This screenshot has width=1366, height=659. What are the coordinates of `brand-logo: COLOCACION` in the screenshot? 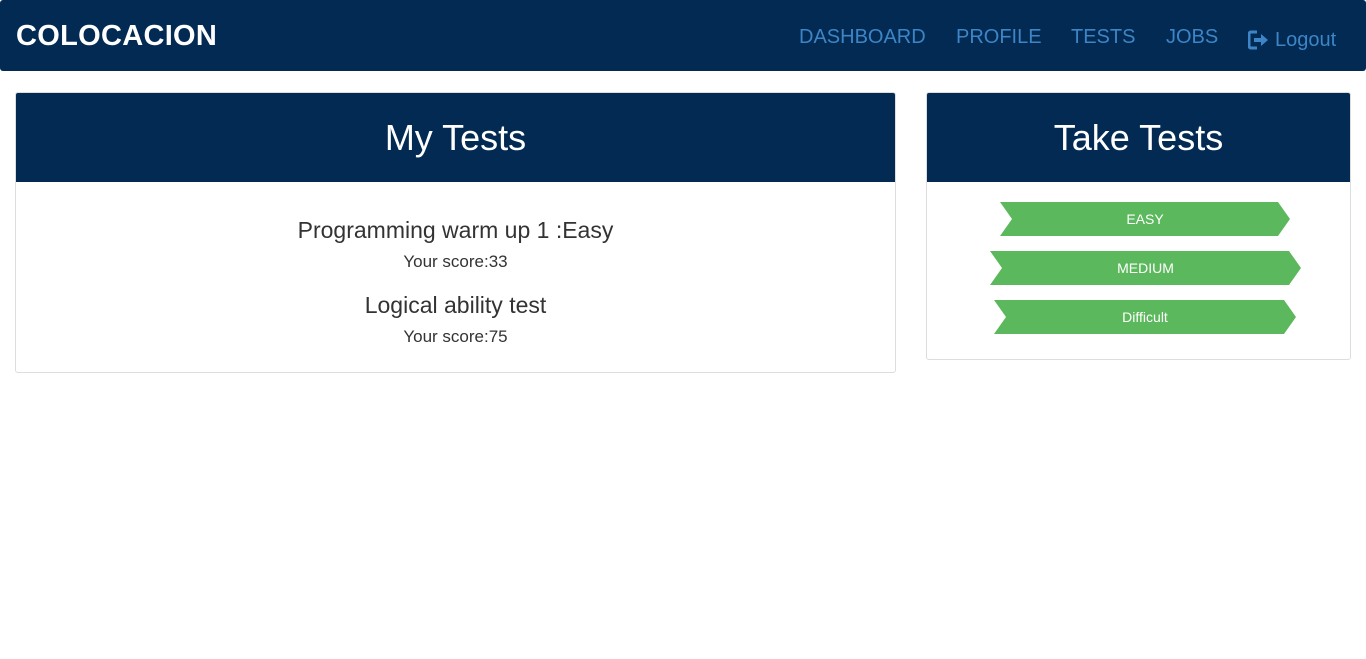 It's located at (116, 36).